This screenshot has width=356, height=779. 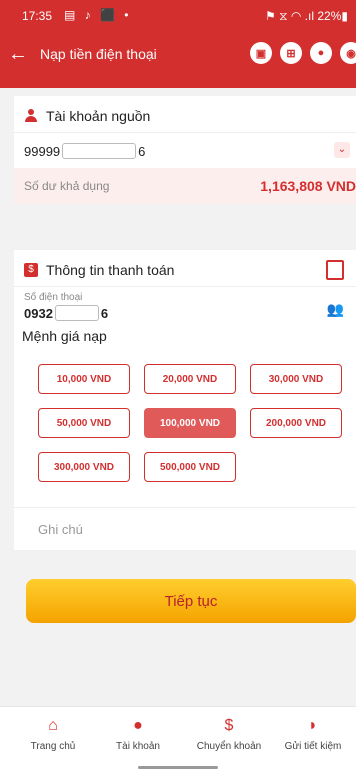 I want to click on back-arrow-icon: ←, so click(x=18, y=54).